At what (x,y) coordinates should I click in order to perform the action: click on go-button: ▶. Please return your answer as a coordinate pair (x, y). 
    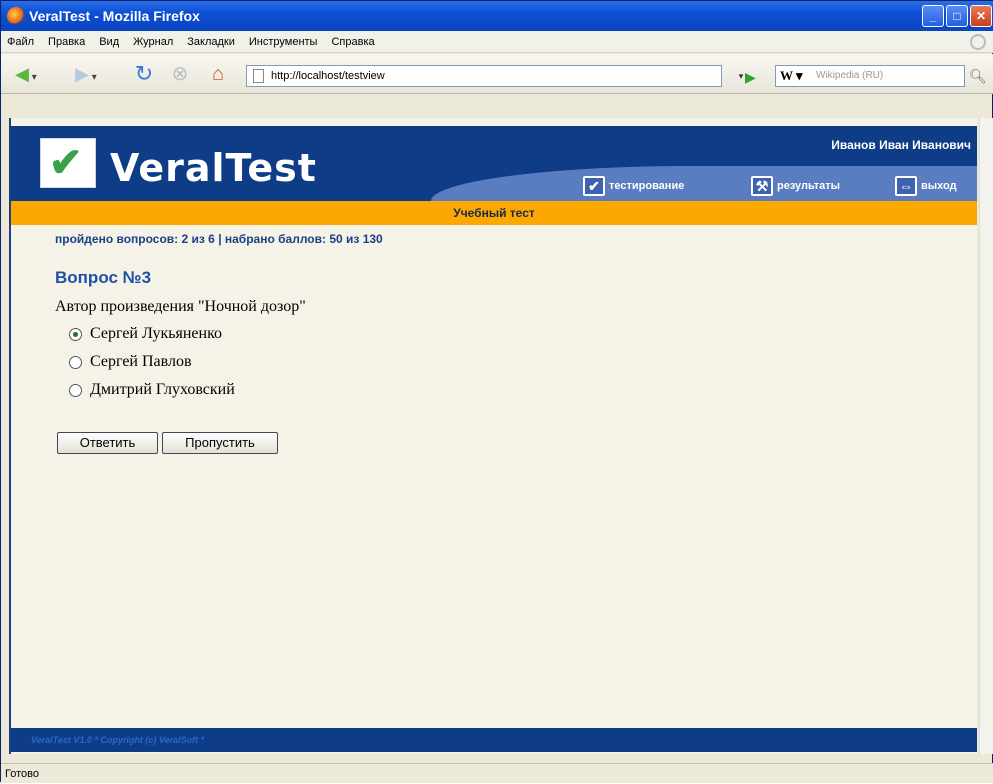
    Looking at the image, I should click on (754, 77).